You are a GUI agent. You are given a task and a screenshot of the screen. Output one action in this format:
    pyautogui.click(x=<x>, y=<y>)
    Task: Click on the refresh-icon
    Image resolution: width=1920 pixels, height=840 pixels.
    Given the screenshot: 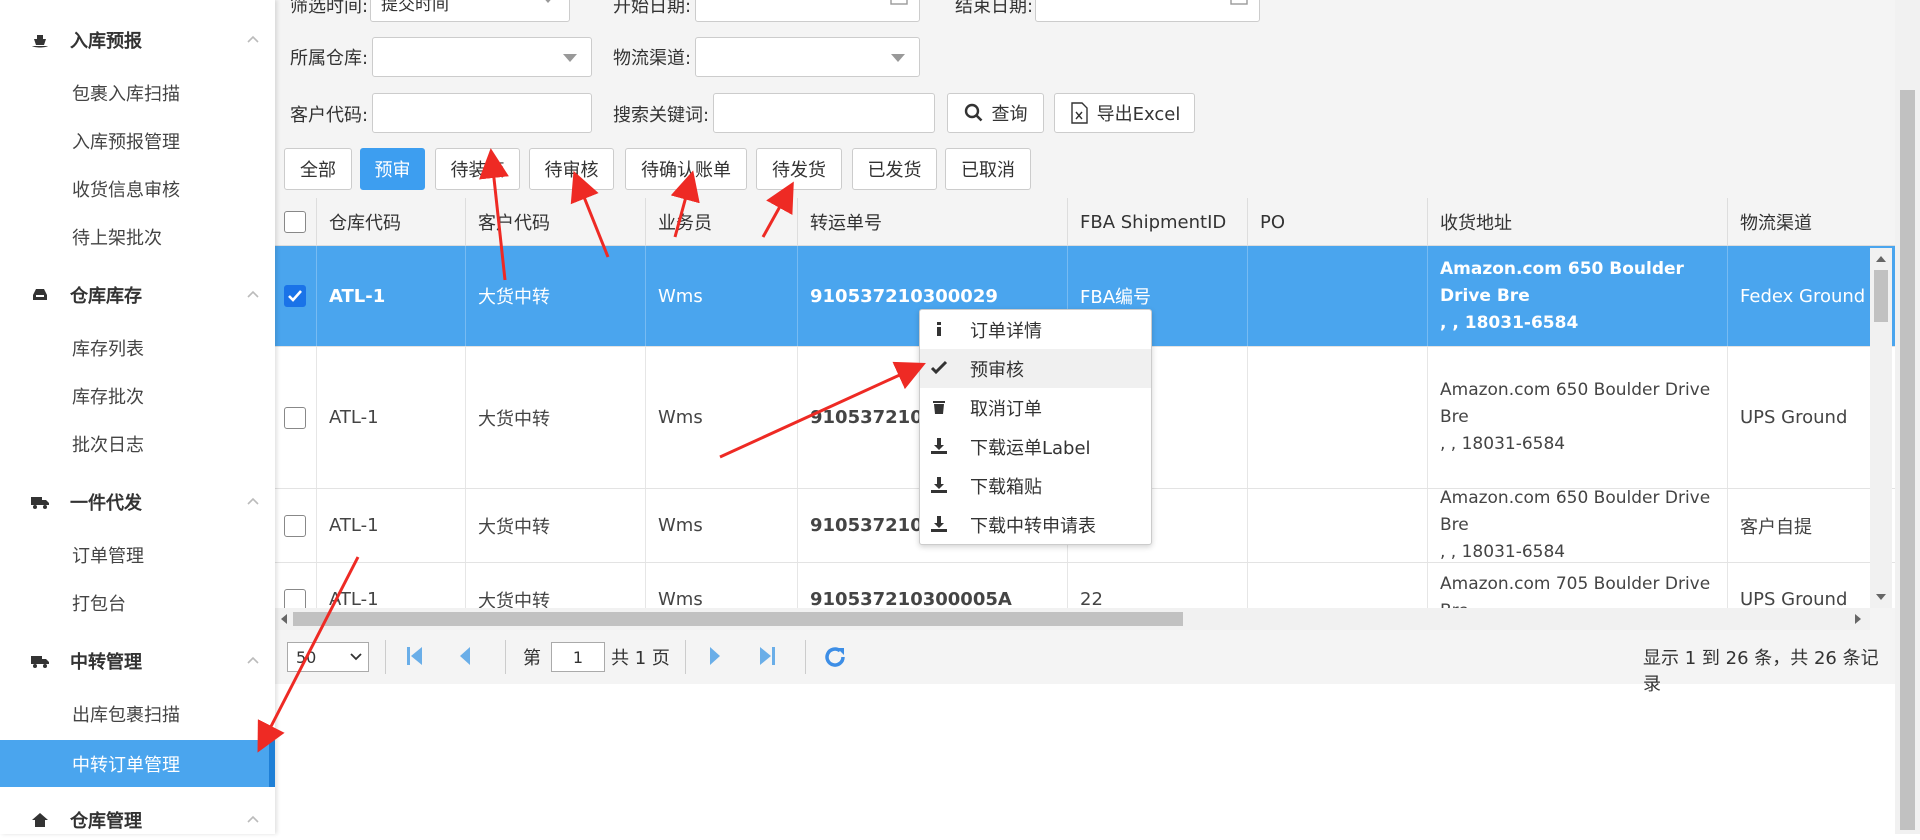 What is the action you would take?
    pyautogui.click(x=835, y=657)
    